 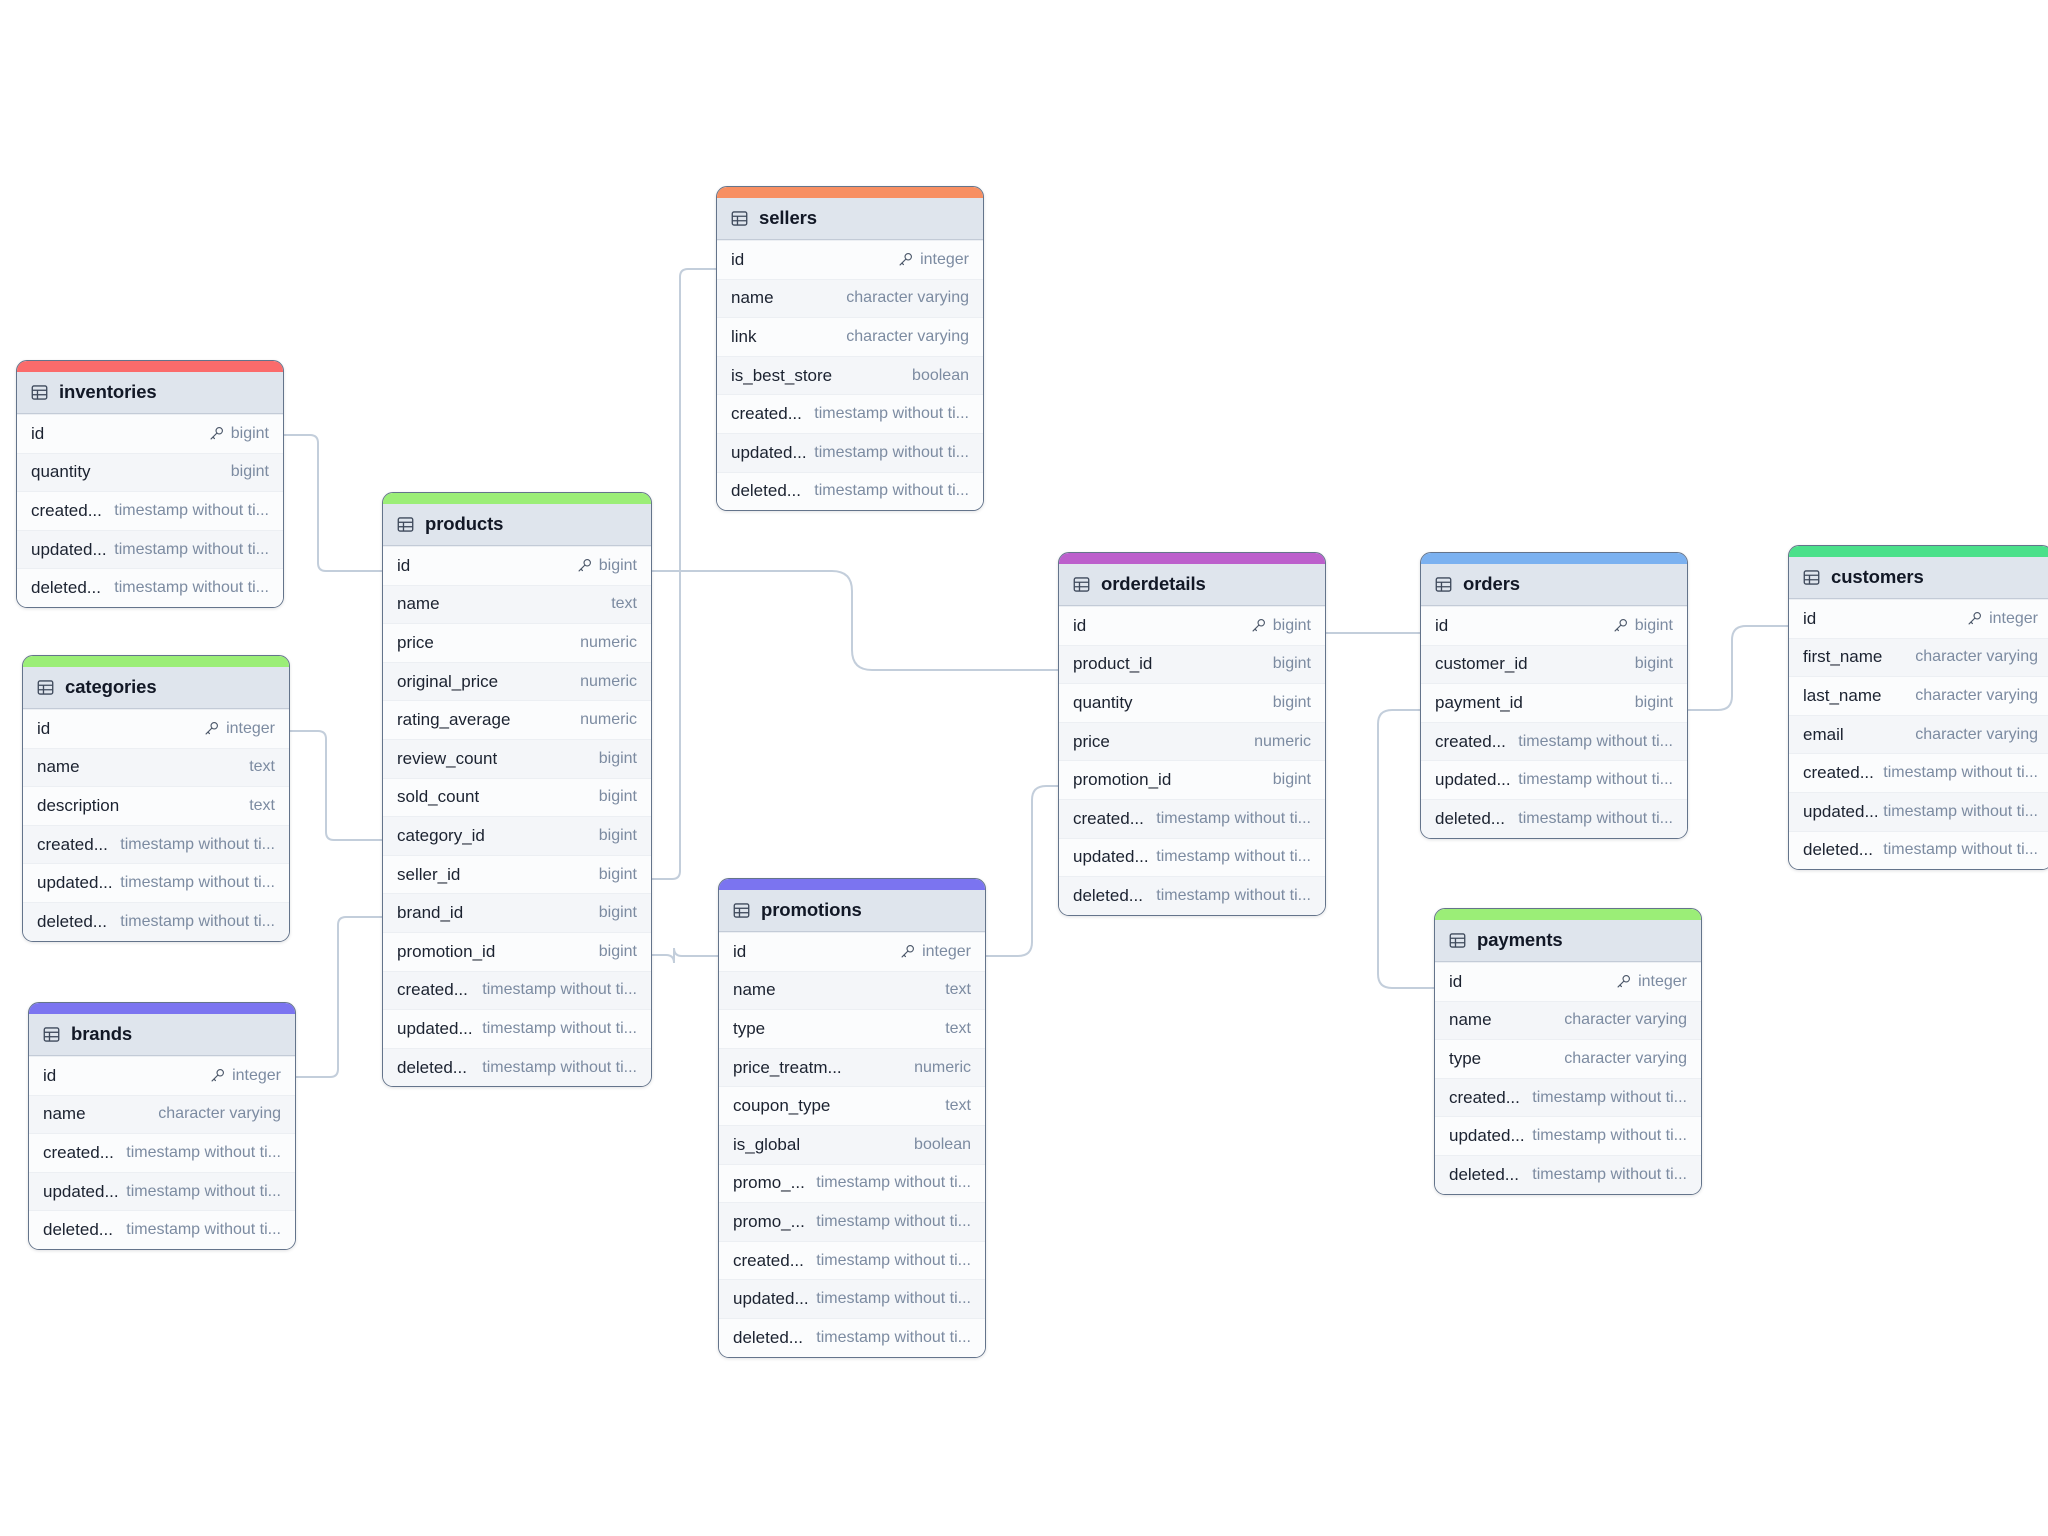 What do you see at coordinates (517, 797) in the screenshot?
I see `field-row: sold_count bigint` at bounding box center [517, 797].